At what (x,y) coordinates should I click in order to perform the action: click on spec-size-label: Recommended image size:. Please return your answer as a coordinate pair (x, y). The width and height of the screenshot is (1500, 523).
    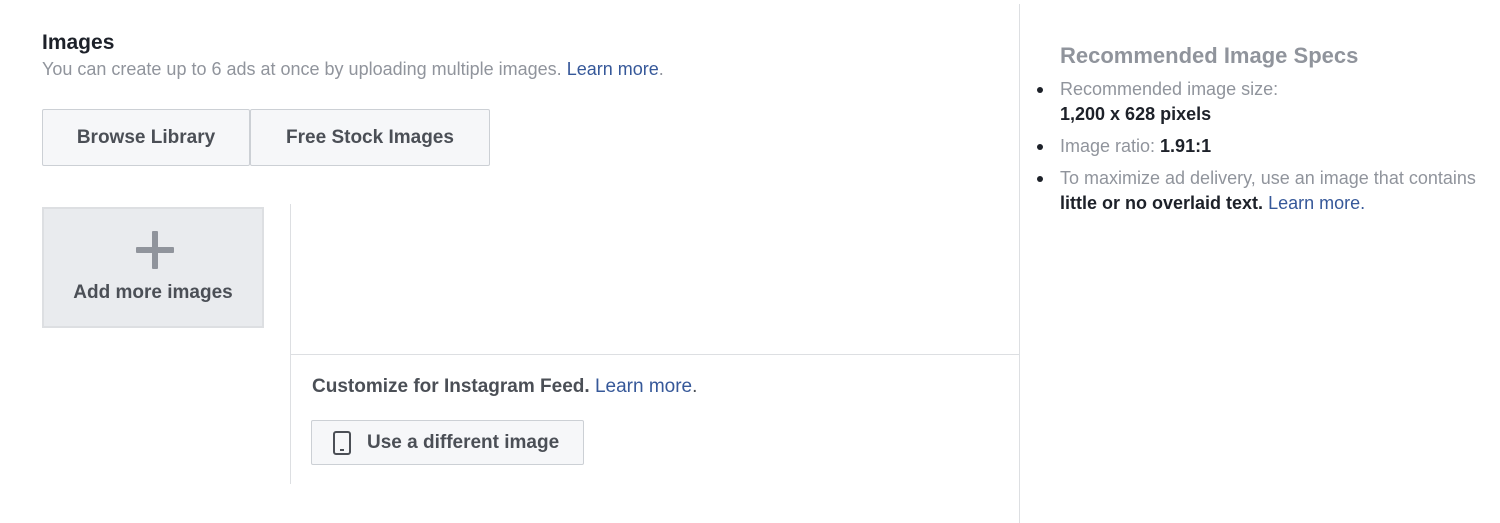
    Looking at the image, I should click on (1169, 89).